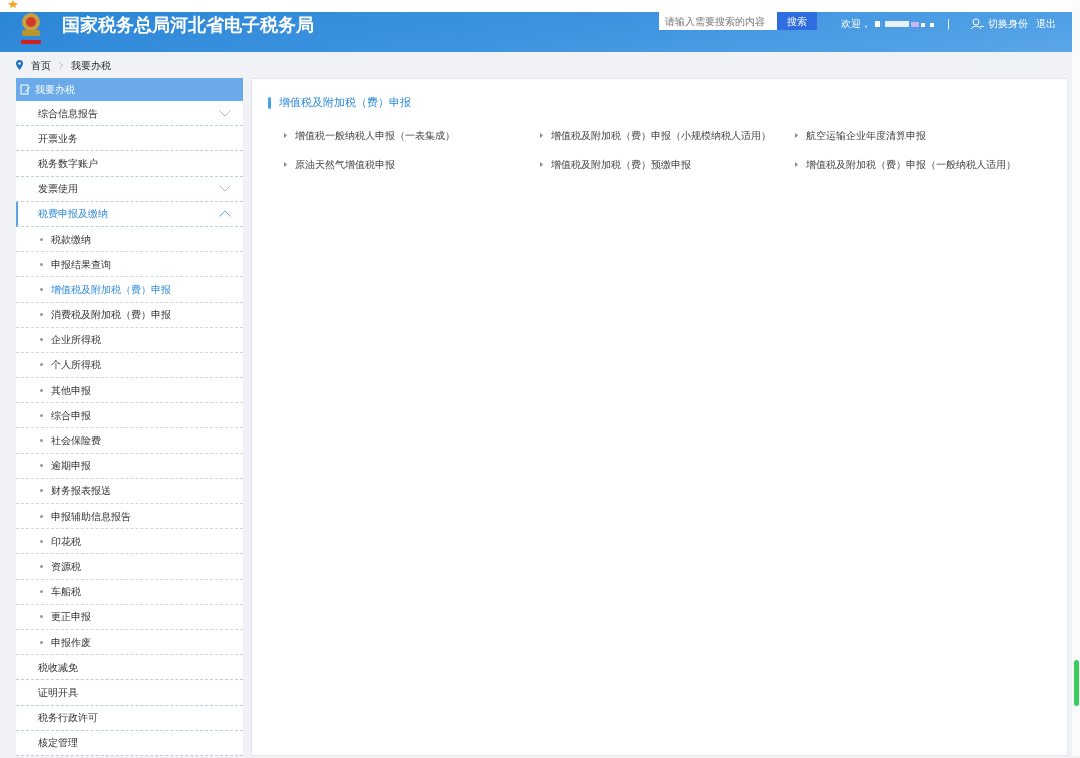  What do you see at coordinates (225, 214) in the screenshot?
I see `chevron-up-icon` at bounding box center [225, 214].